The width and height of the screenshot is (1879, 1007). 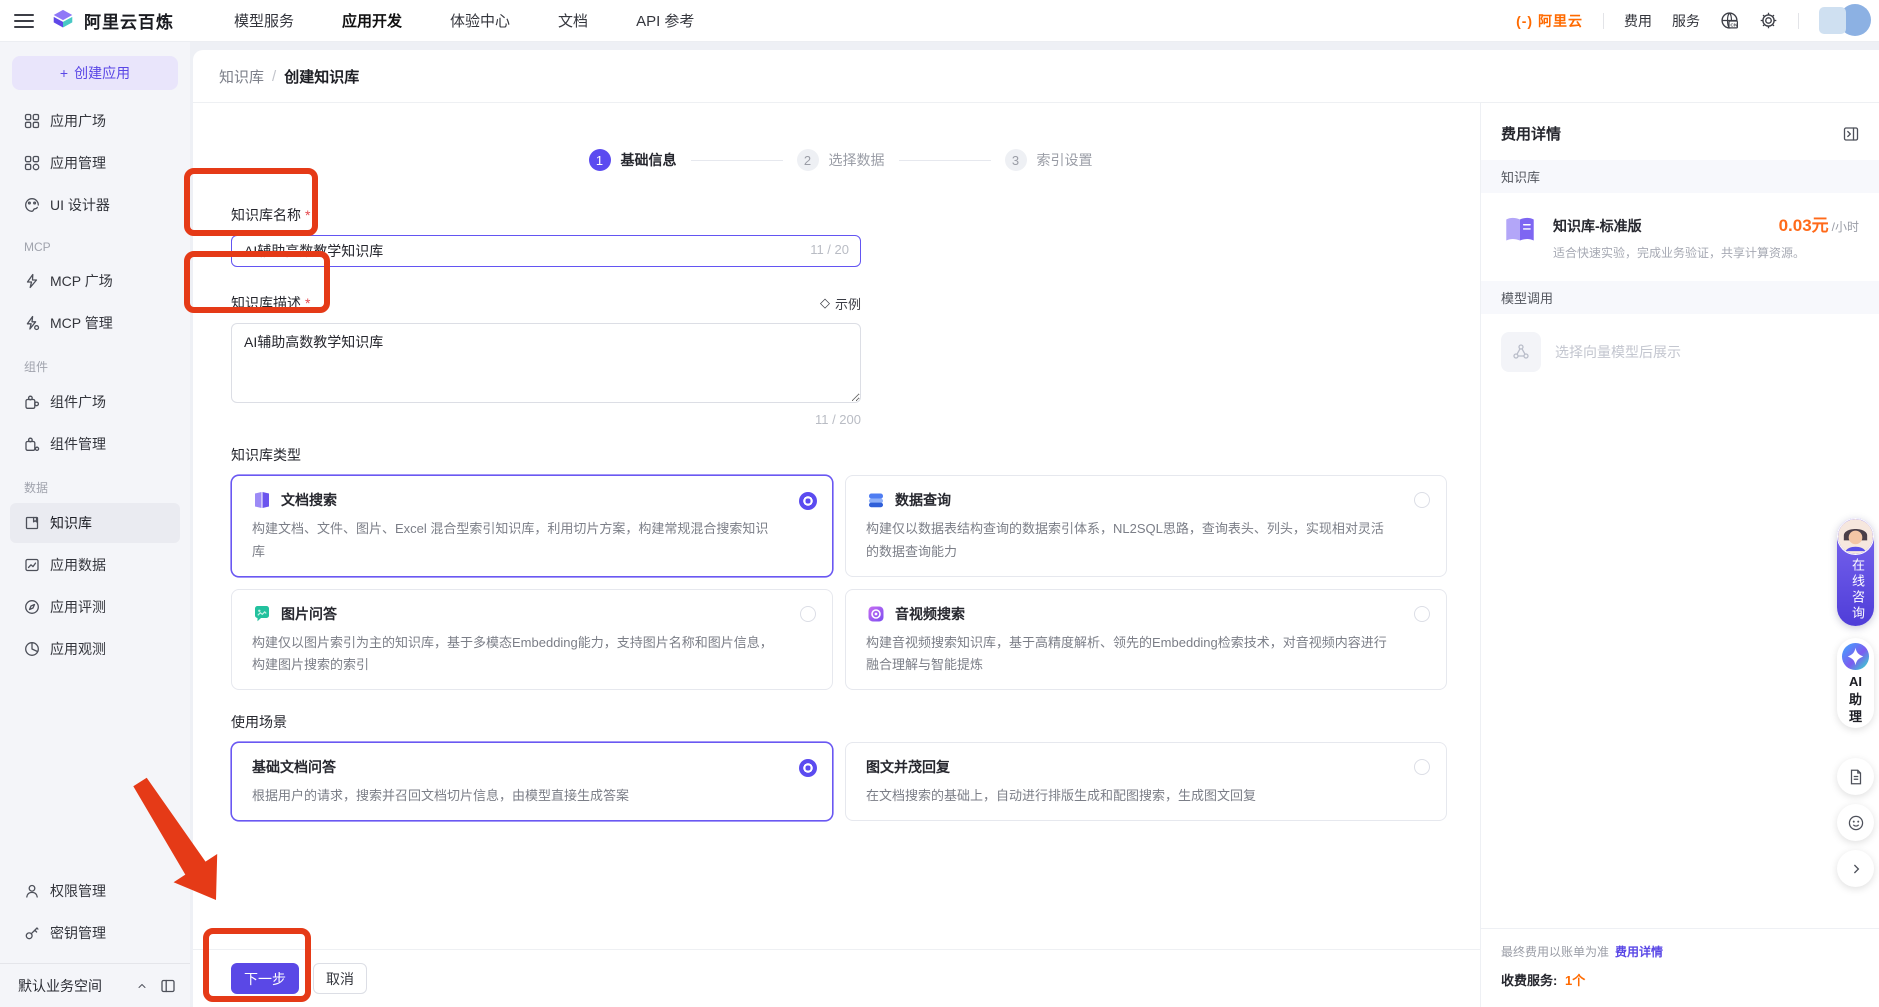 What do you see at coordinates (1679, 253) in the screenshot?
I see `kb-plan-desc: 适合快速实验，完成业务验证，共享计算资源。` at bounding box center [1679, 253].